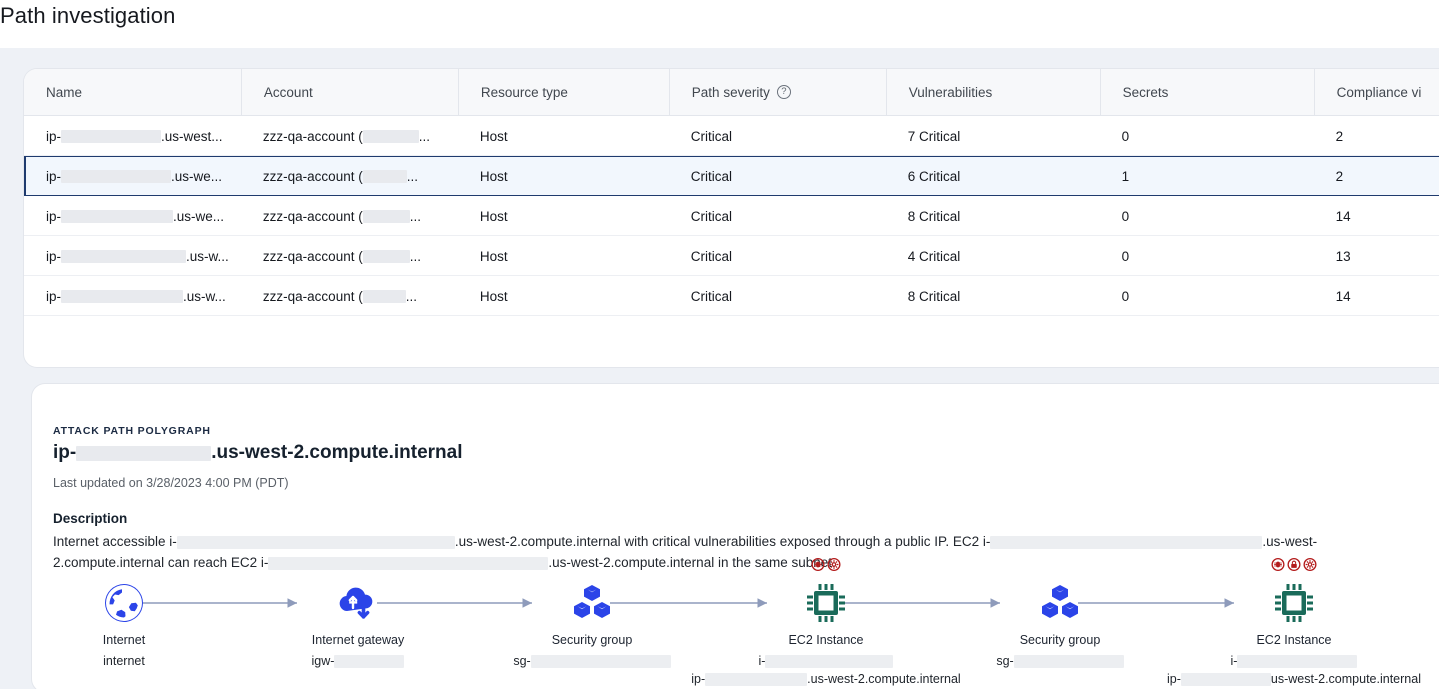 This screenshot has height=689, width=1439. I want to click on cell-vulnerabilities: 8 Critical, so click(934, 216).